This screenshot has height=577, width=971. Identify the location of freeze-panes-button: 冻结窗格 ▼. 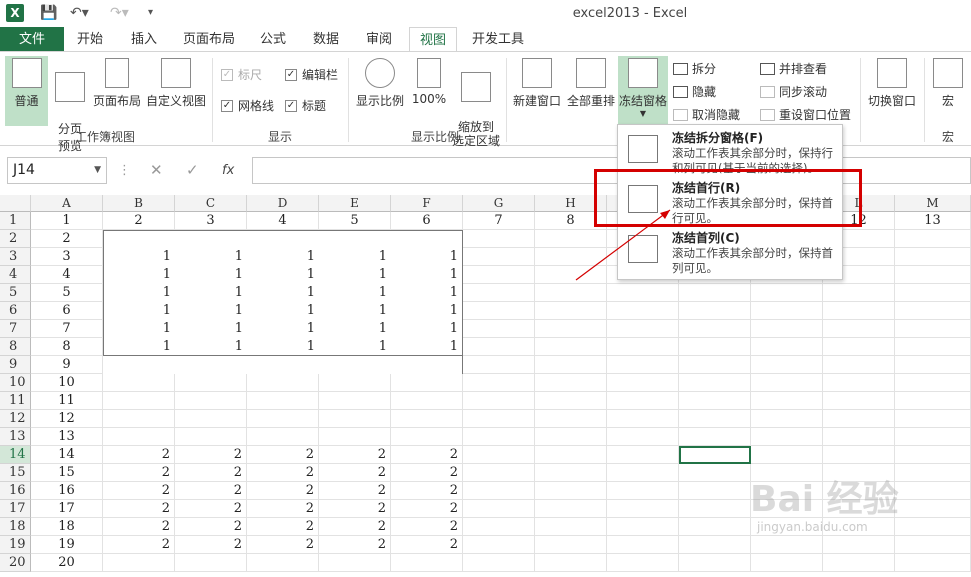
(643, 91).